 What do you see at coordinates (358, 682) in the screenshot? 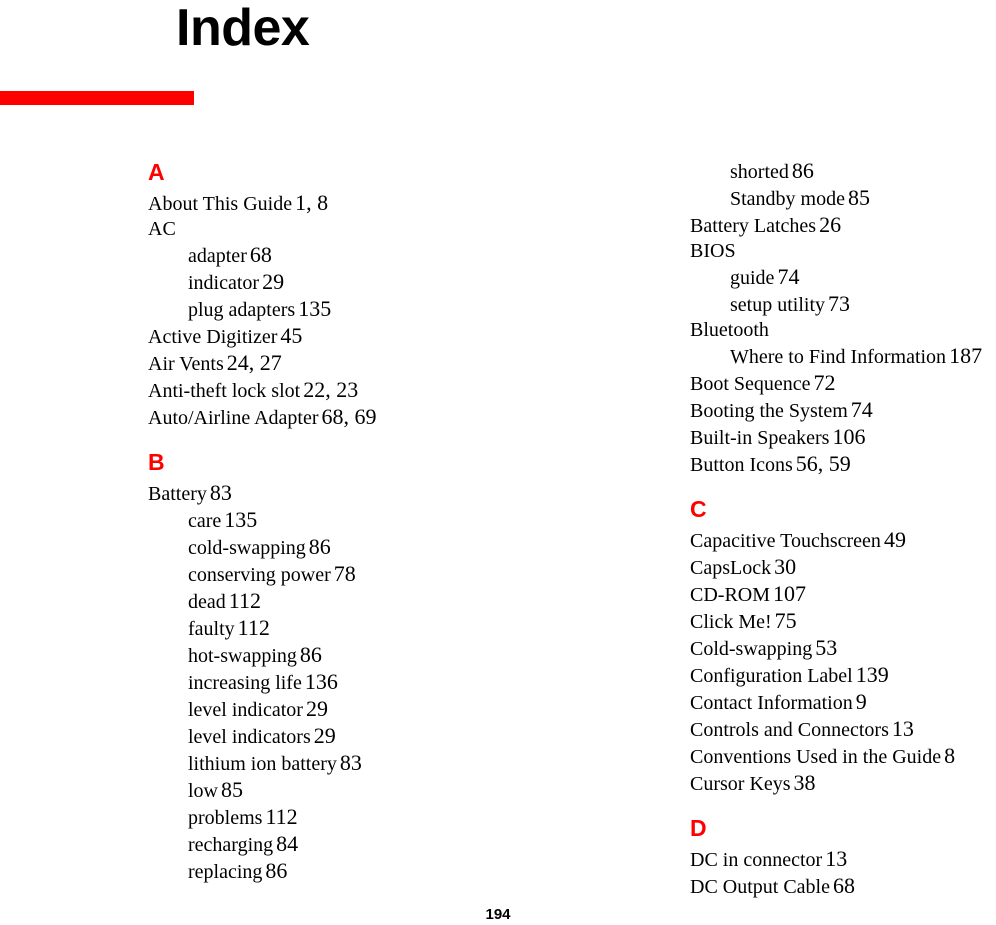
I see `index-subentry: increasing life 136` at bounding box center [358, 682].